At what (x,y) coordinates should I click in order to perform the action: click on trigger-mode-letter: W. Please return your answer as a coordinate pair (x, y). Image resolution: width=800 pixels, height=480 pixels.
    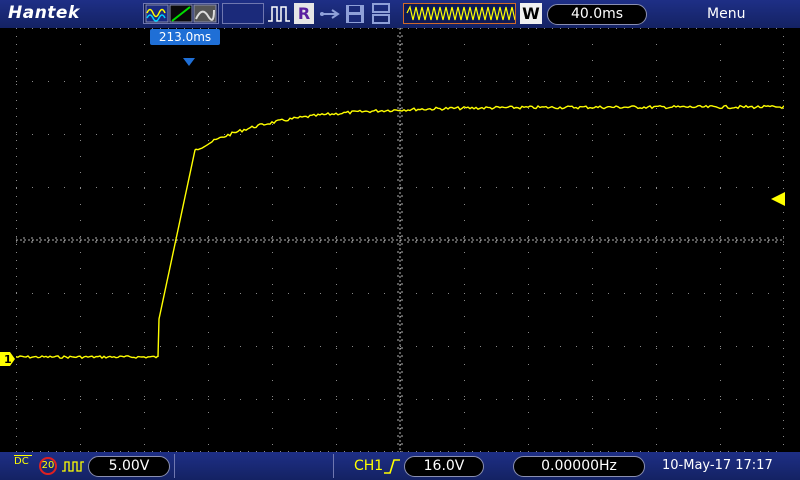
    Looking at the image, I should click on (531, 13).